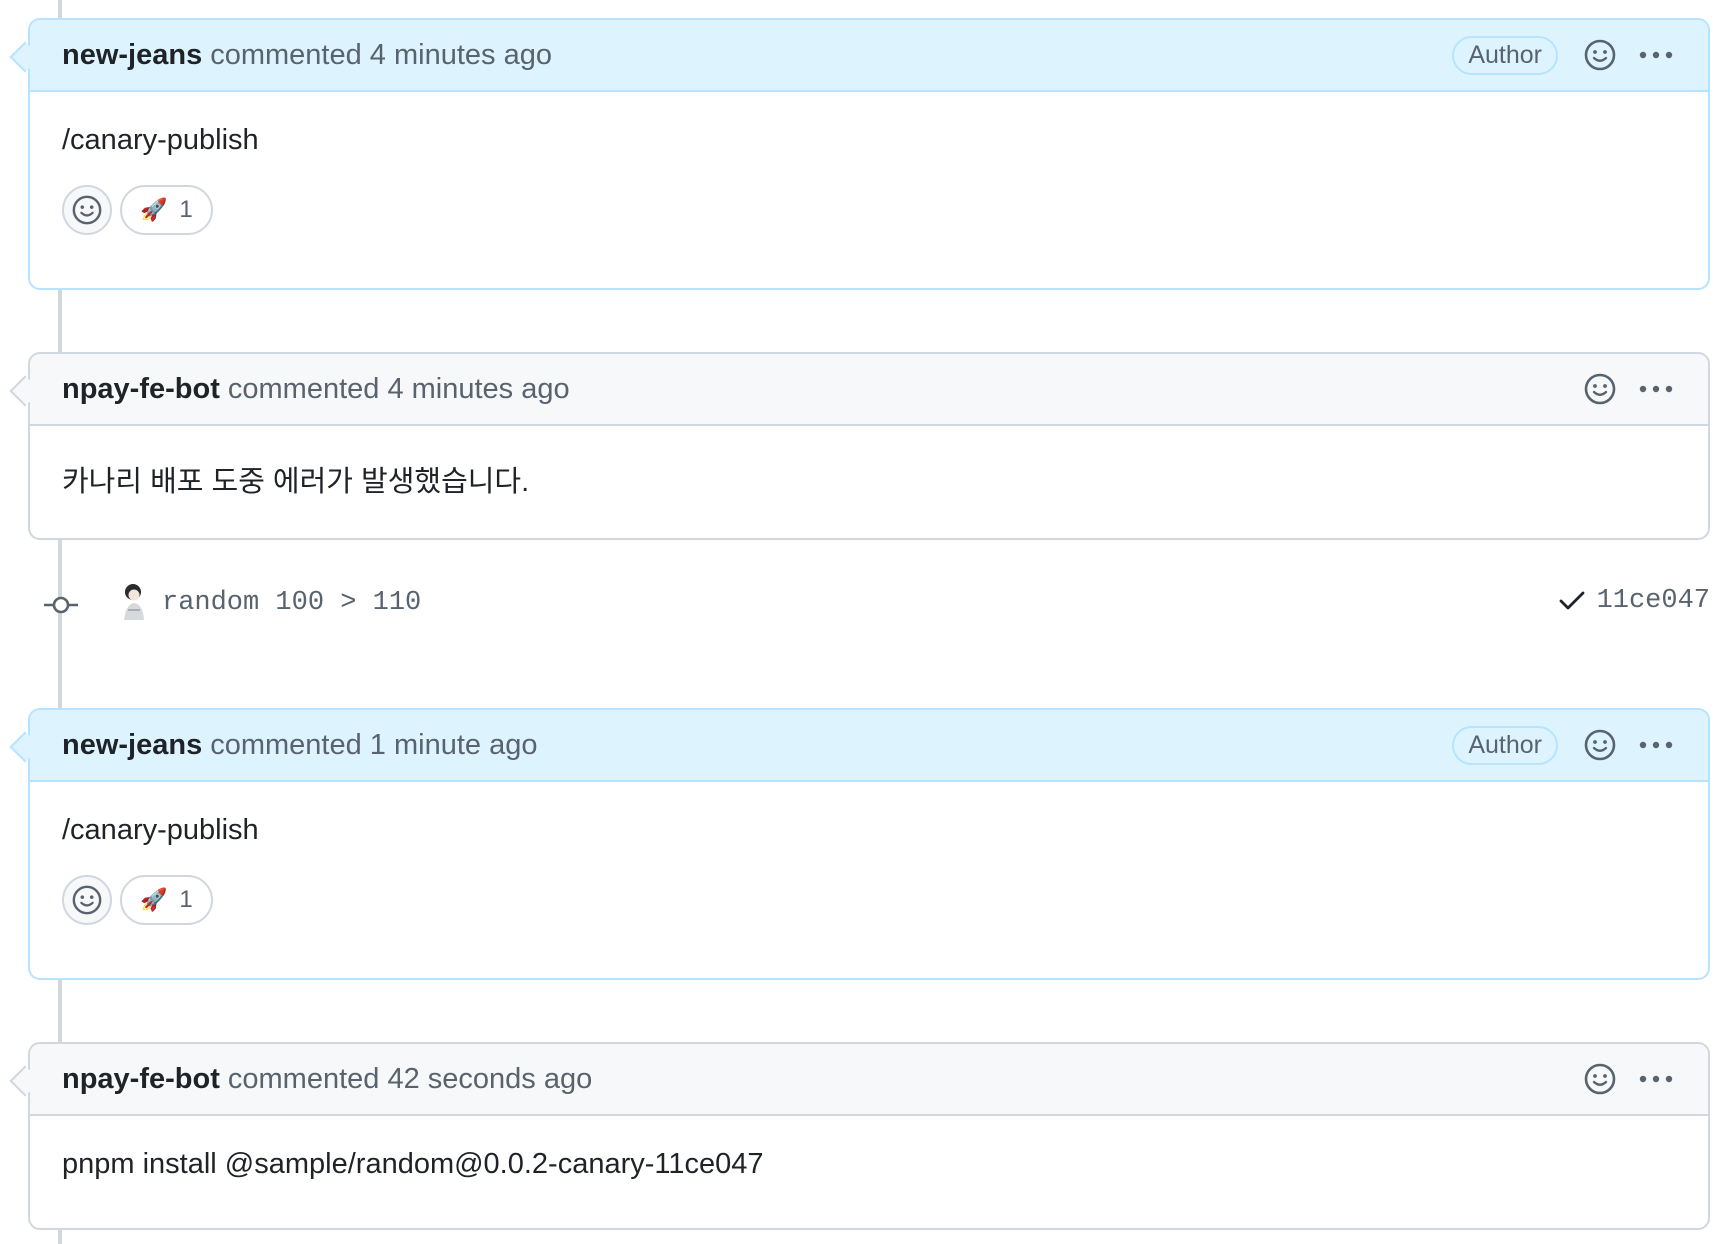 The image size is (1730, 1244). I want to click on comment-text: 카나리 배포 도중 에러가 발생했습니다., so click(296, 482).